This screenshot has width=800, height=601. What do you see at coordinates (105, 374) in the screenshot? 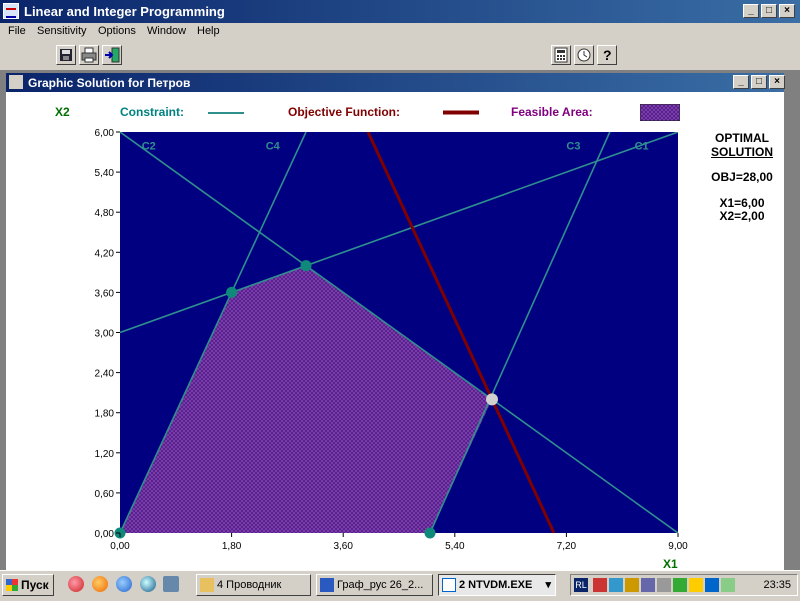
I see `y-tick-label-4: 2,40` at bounding box center [105, 374].